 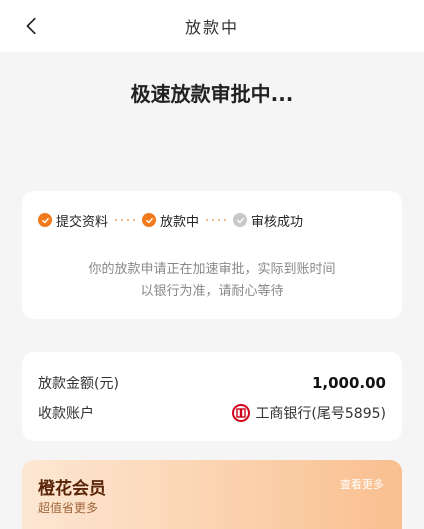 I want to click on back-button, so click(x=32, y=26).